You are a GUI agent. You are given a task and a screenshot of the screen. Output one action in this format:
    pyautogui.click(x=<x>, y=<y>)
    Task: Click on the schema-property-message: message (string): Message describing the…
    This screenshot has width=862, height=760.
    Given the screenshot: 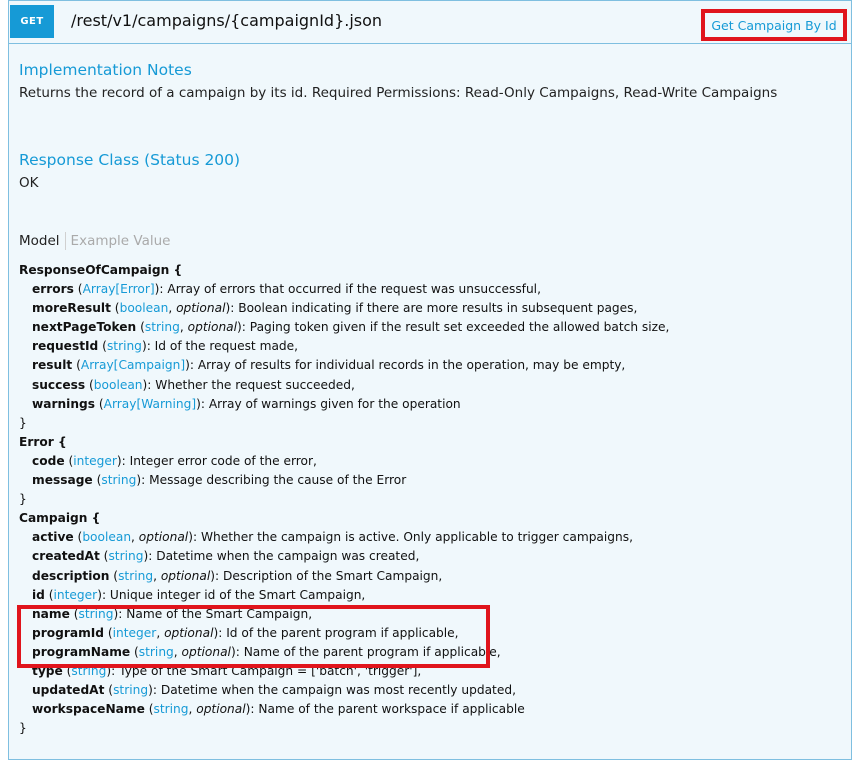 What is the action you would take?
    pyautogui.click(x=219, y=480)
    